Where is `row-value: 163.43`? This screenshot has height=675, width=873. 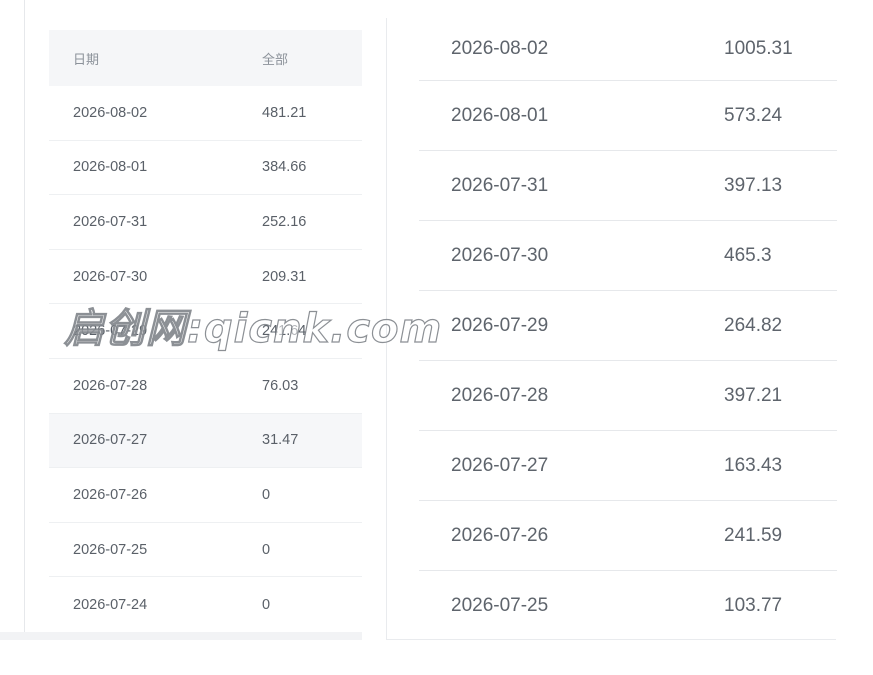 row-value: 163.43 is located at coordinates (753, 465).